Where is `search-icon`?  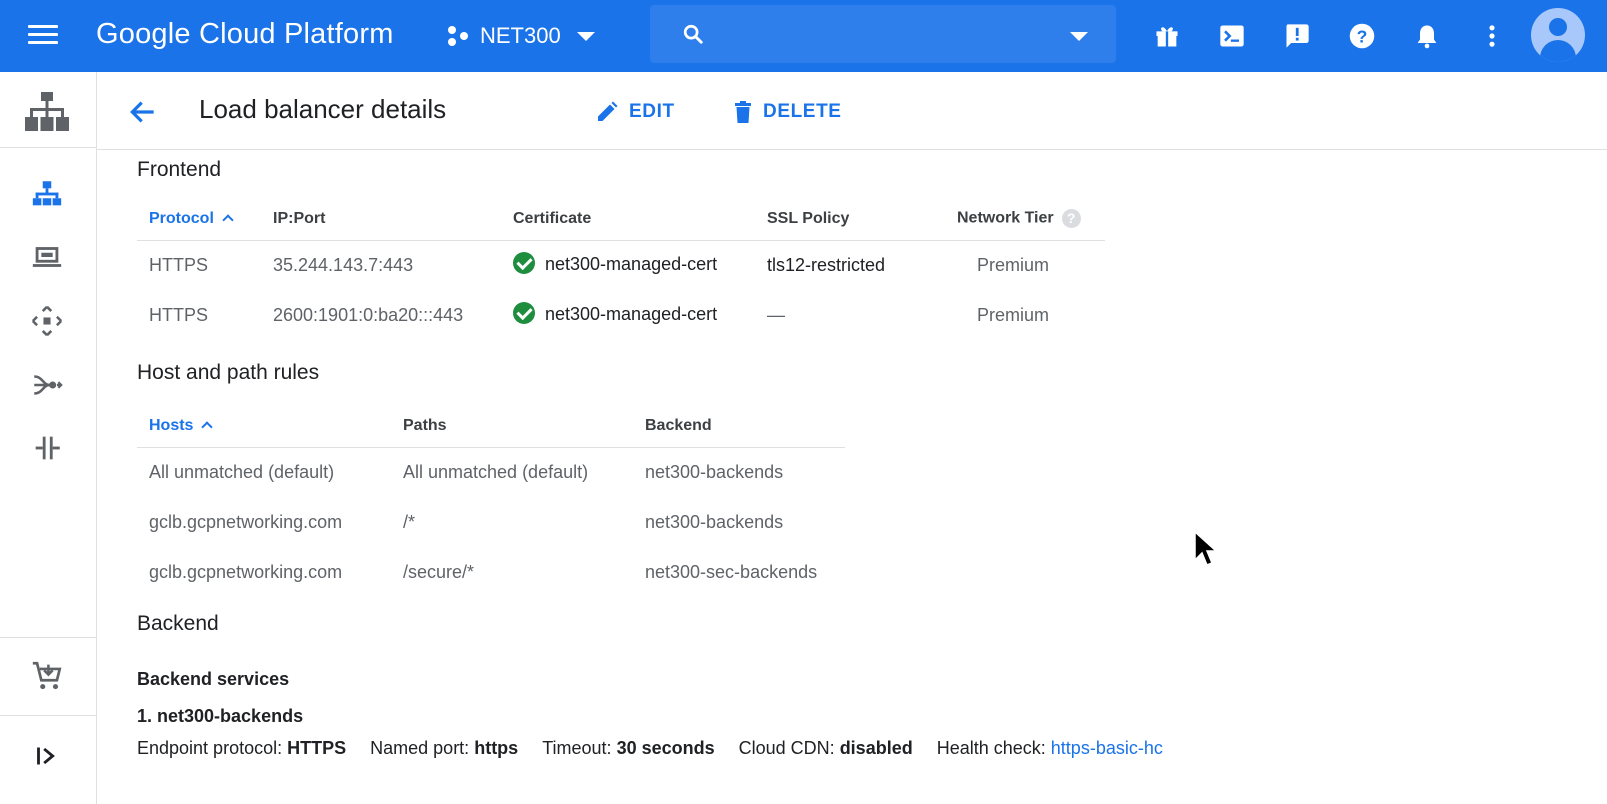 search-icon is located at coordinates (693, 34).